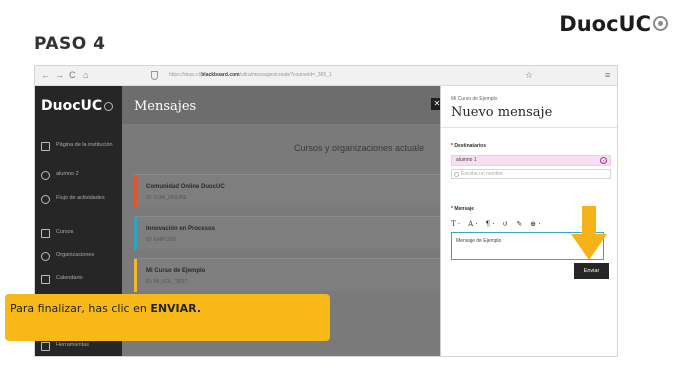  Describe the element at coordinates (455, 224) in the screenshot. I see `text-style-button: T ·` at that location.